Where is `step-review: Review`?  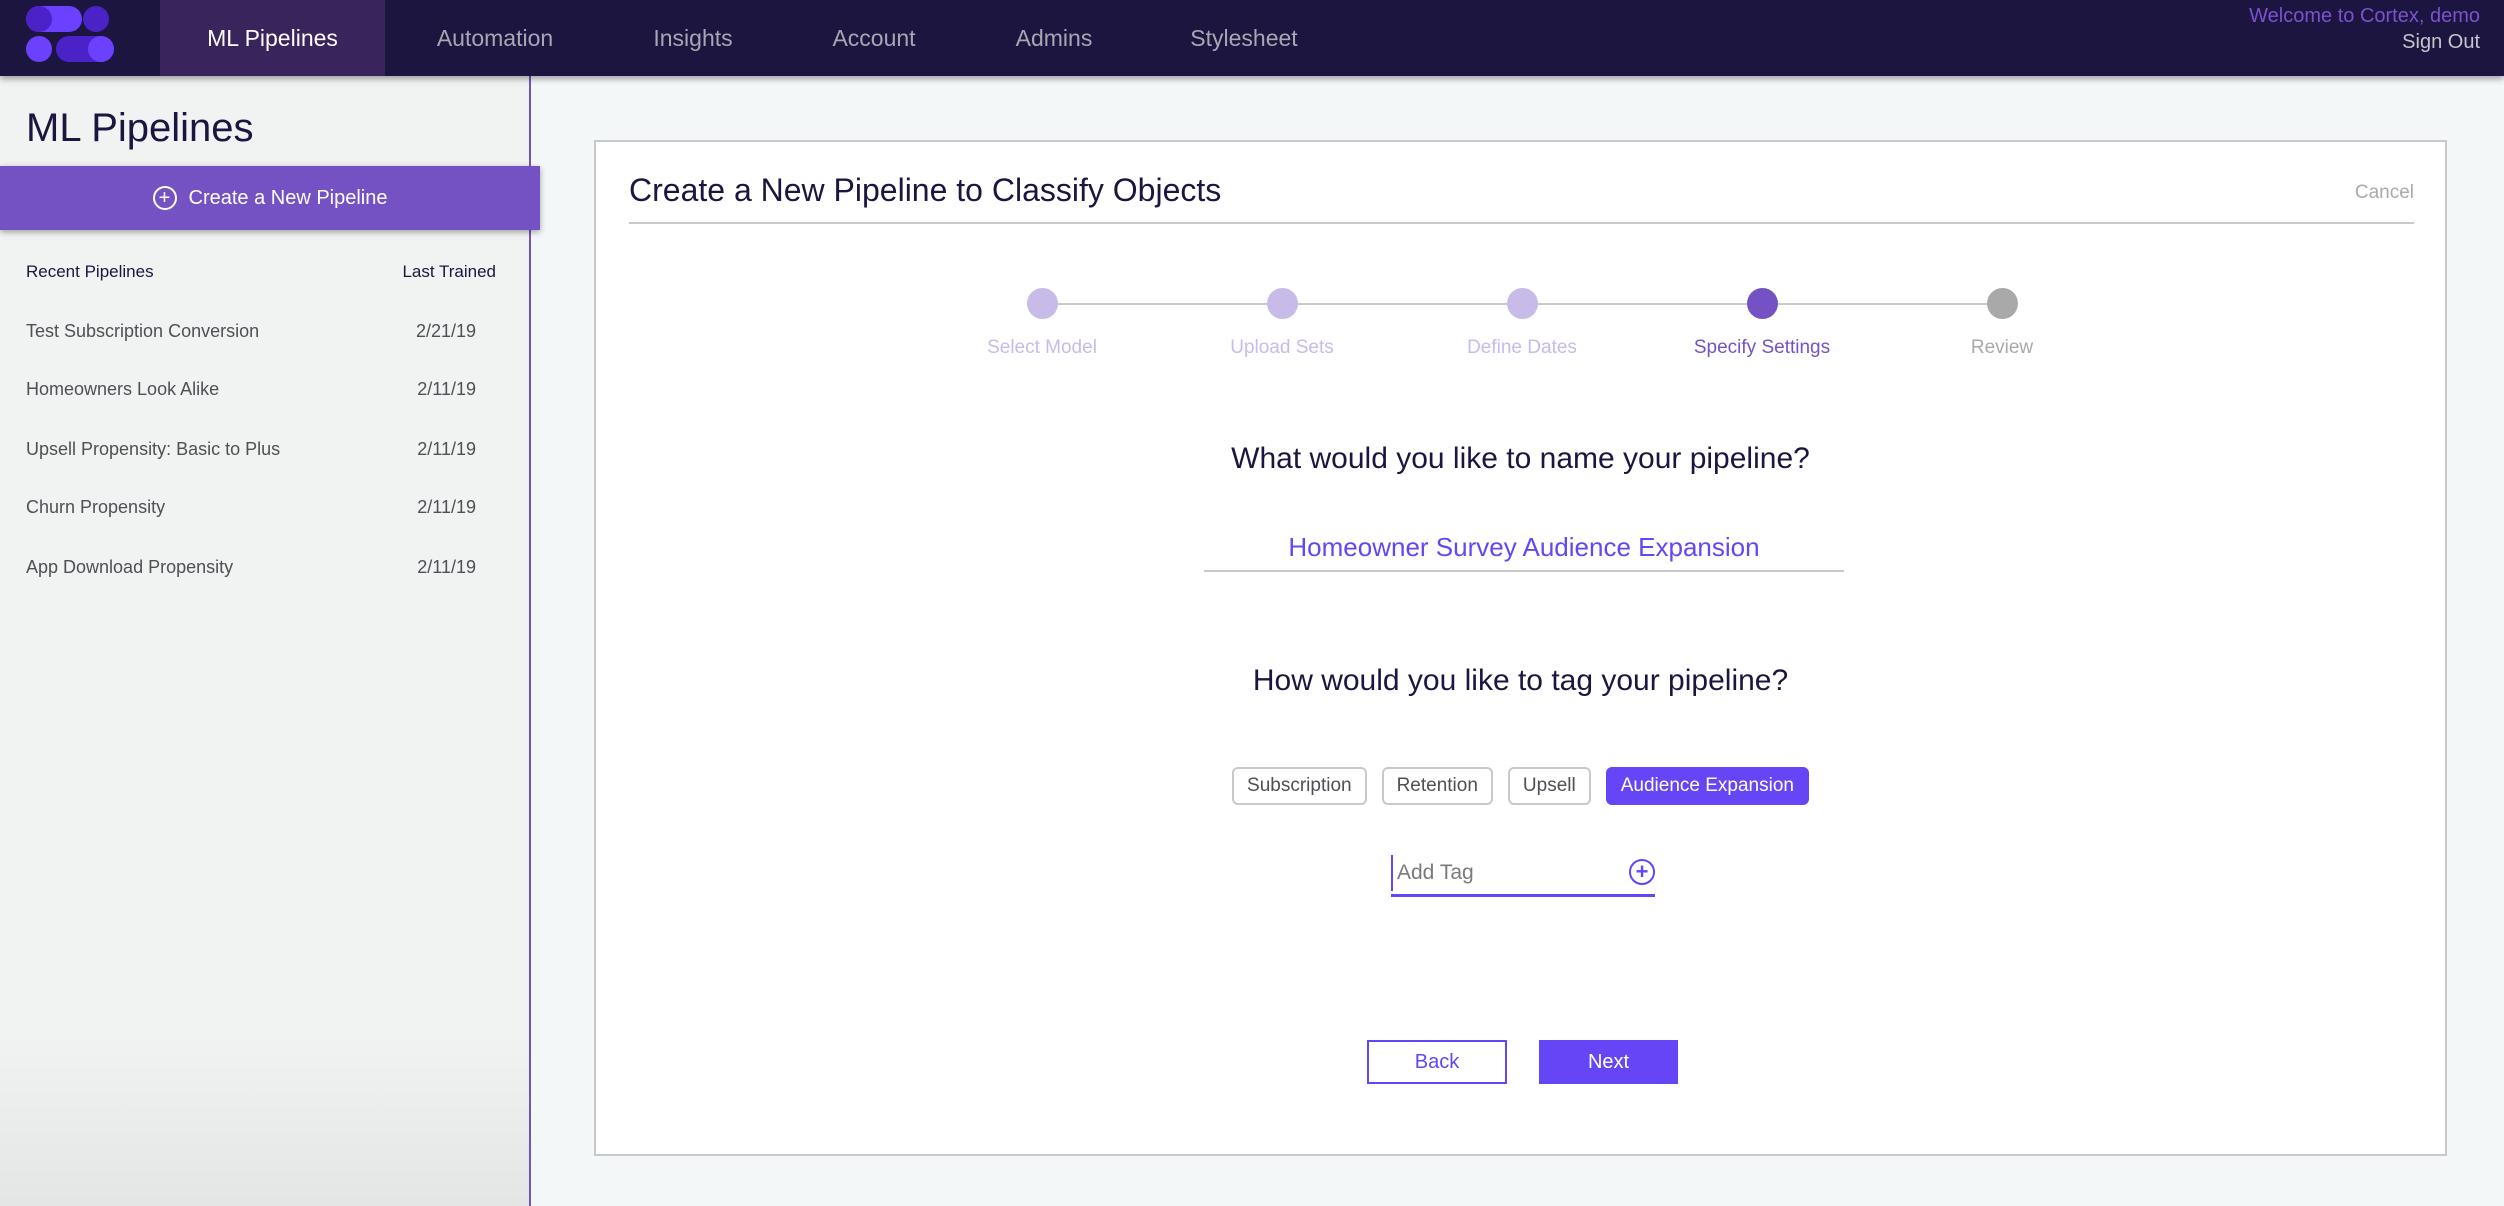 step-review: Review is located at coordinates (2002, 323).